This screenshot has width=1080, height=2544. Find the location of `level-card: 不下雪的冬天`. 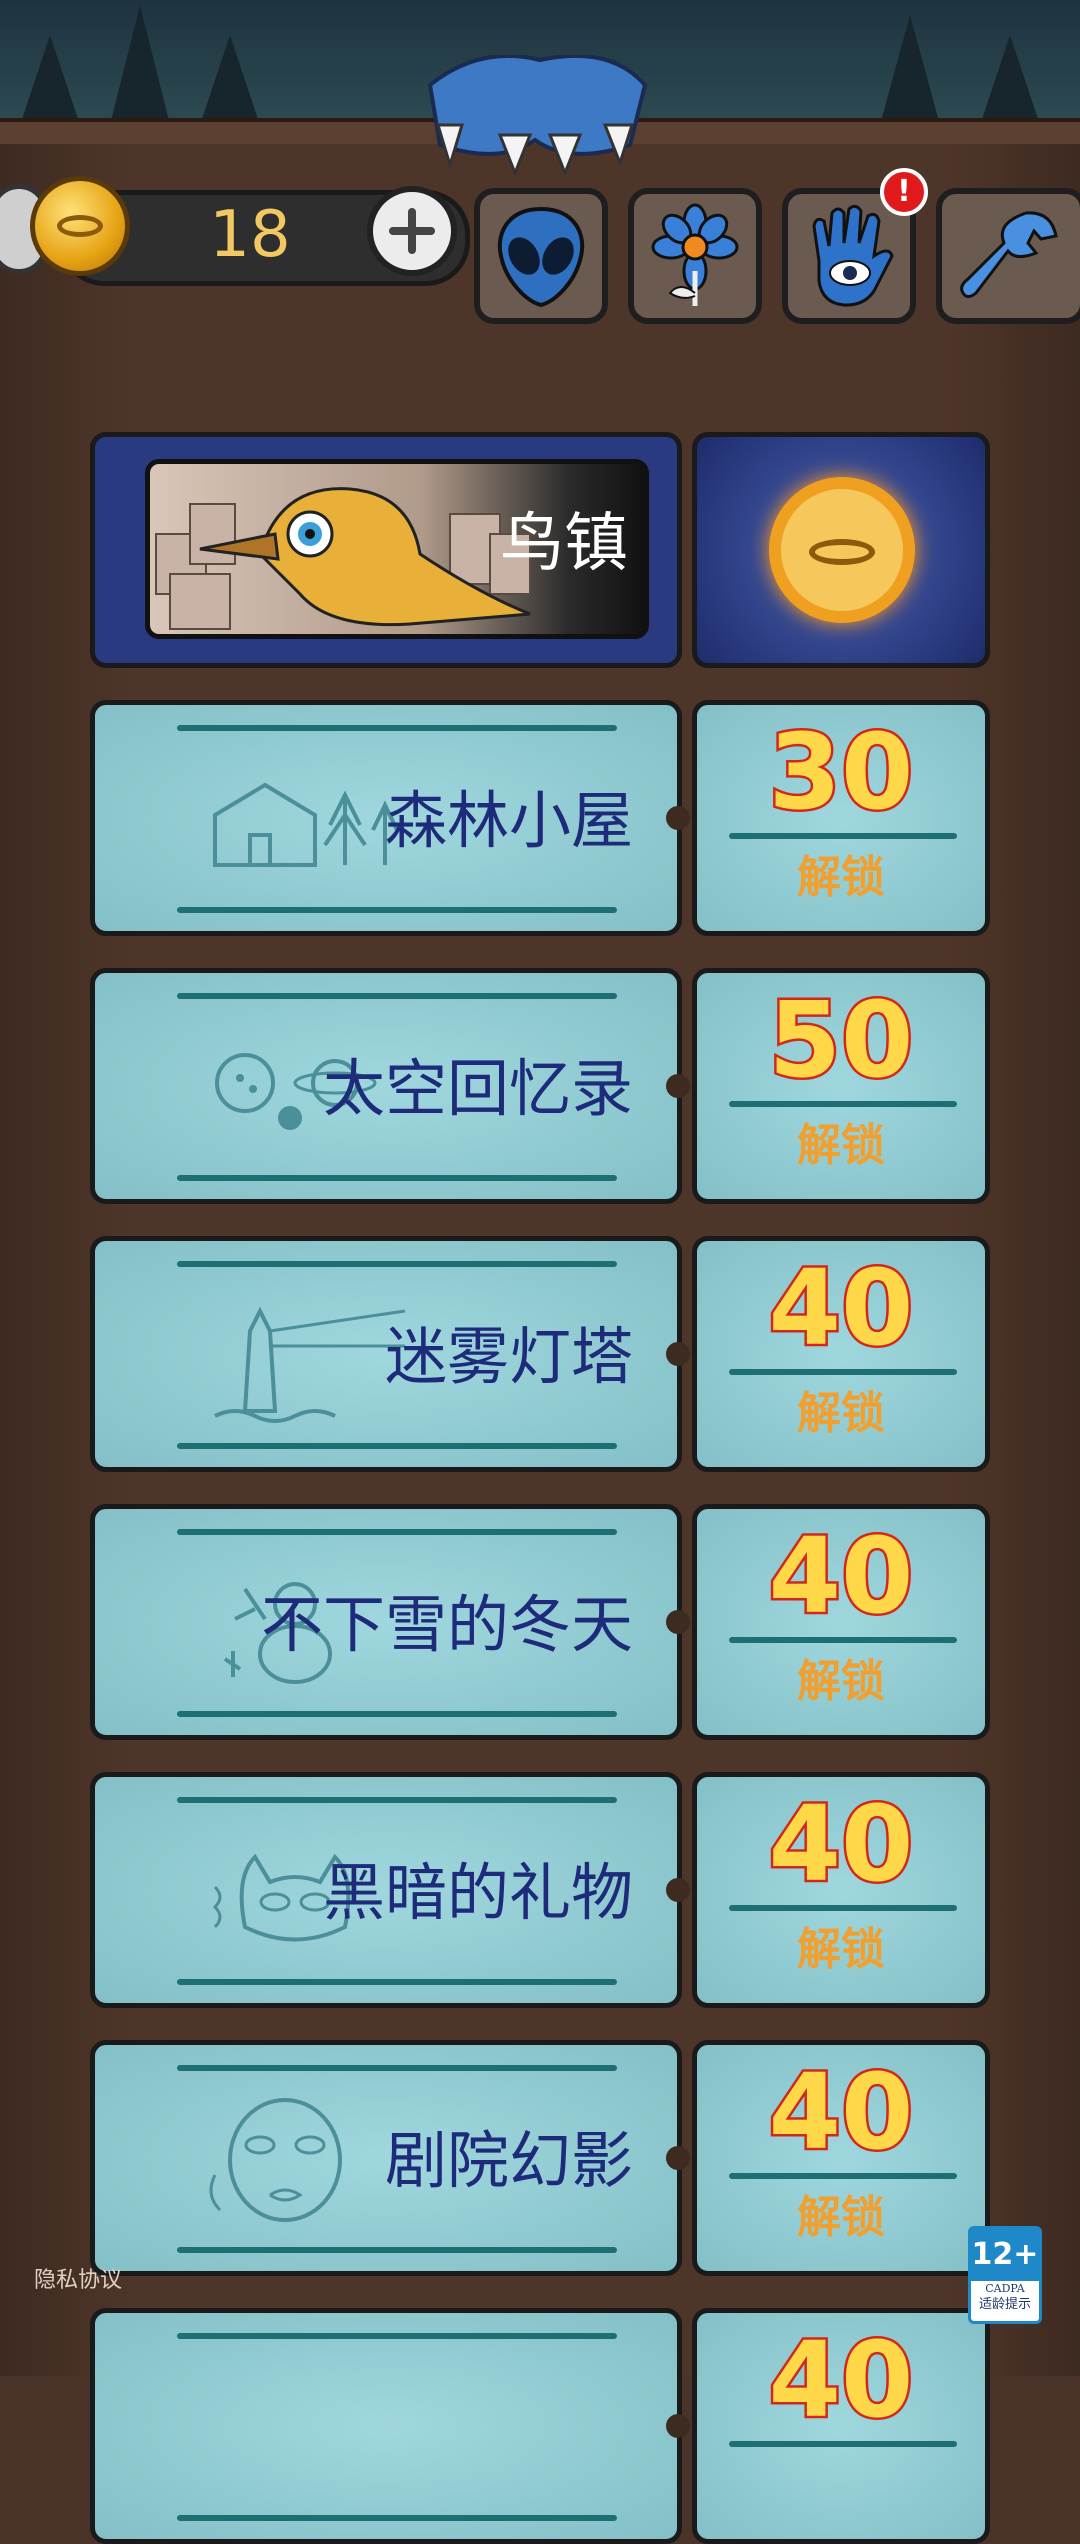

level-card: 不下雪的冬天 is located at coordinates (386, 1622).